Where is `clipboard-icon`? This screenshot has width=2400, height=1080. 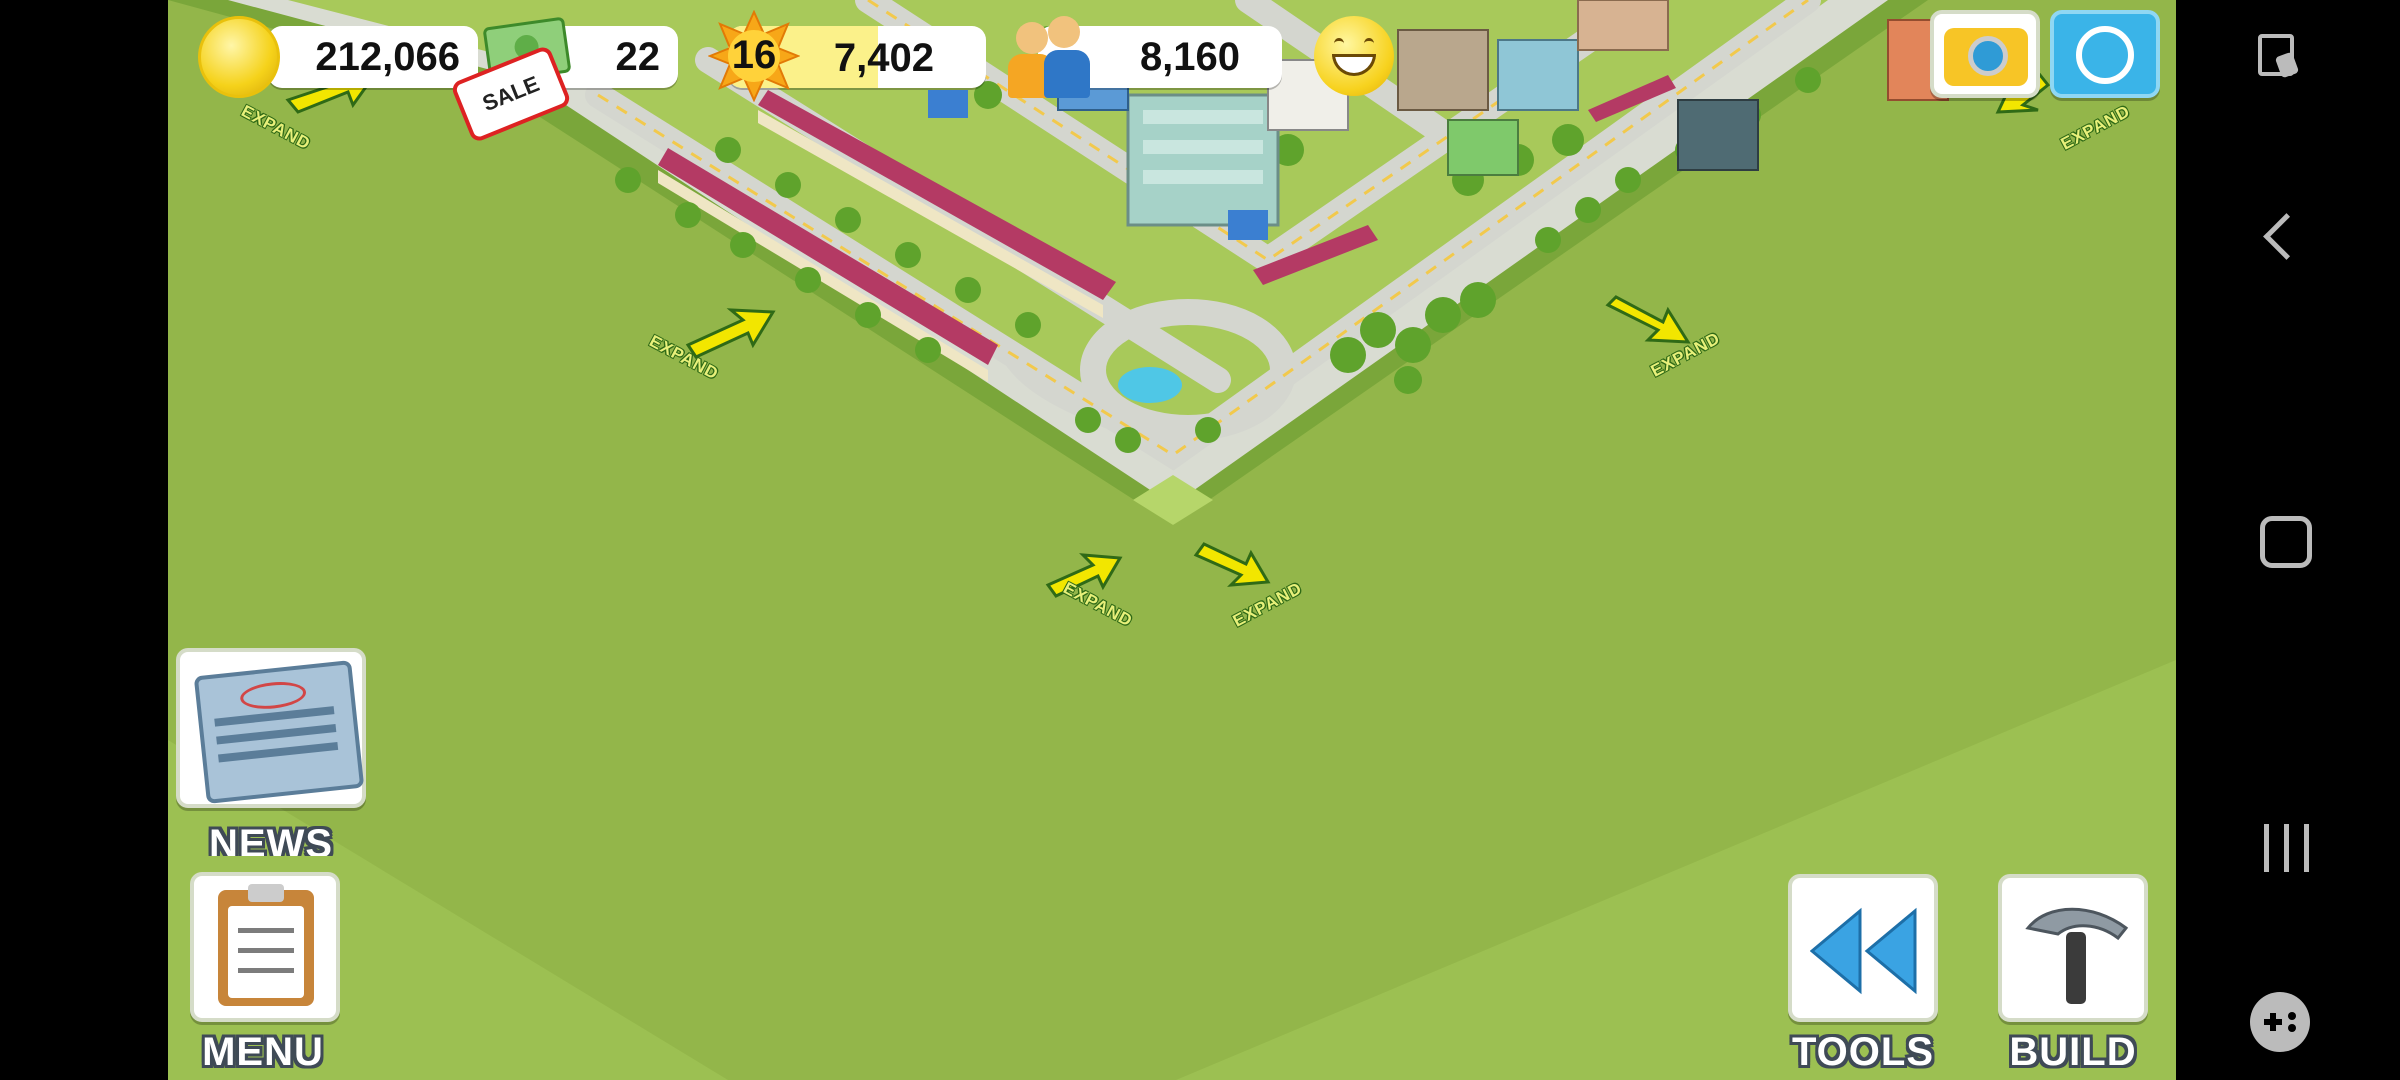
clipboard-icon is located at coordinates (266, 945).